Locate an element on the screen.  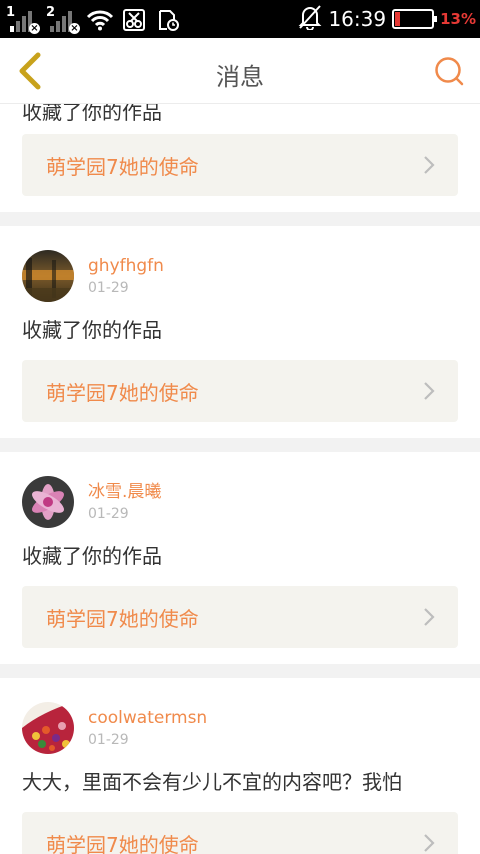
status-bar: 1 × 2 × 16:39 13% is located at coordinates (240, 19).